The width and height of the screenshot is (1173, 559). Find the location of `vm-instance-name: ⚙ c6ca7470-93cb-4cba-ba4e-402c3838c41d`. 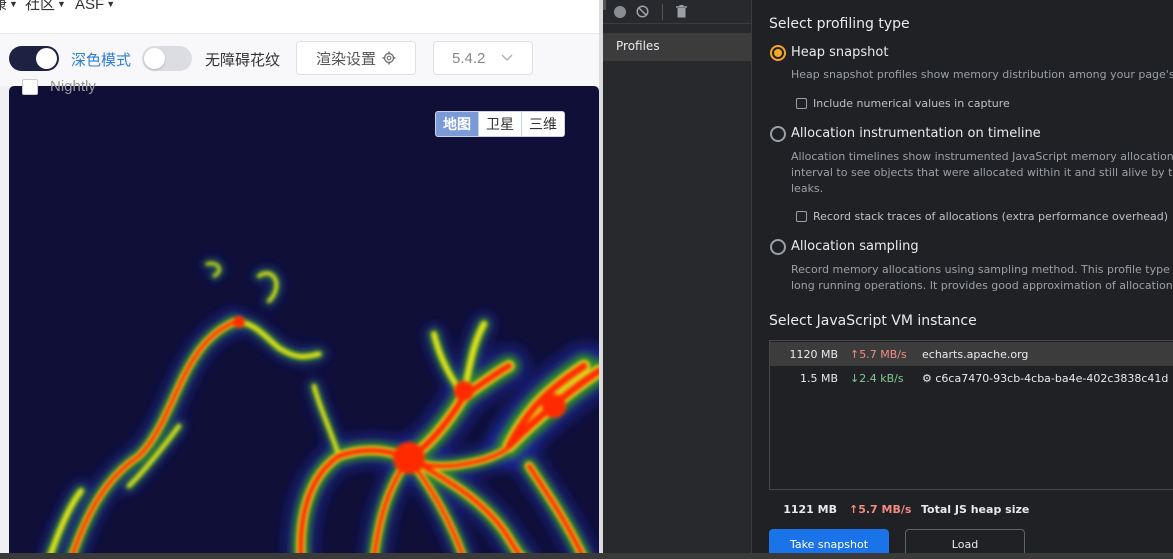

vm-instance-name: ⚙ c6ca7470-93cb-4cba-ba4e-402c3838c41d is located at coordinates (1045, 378).